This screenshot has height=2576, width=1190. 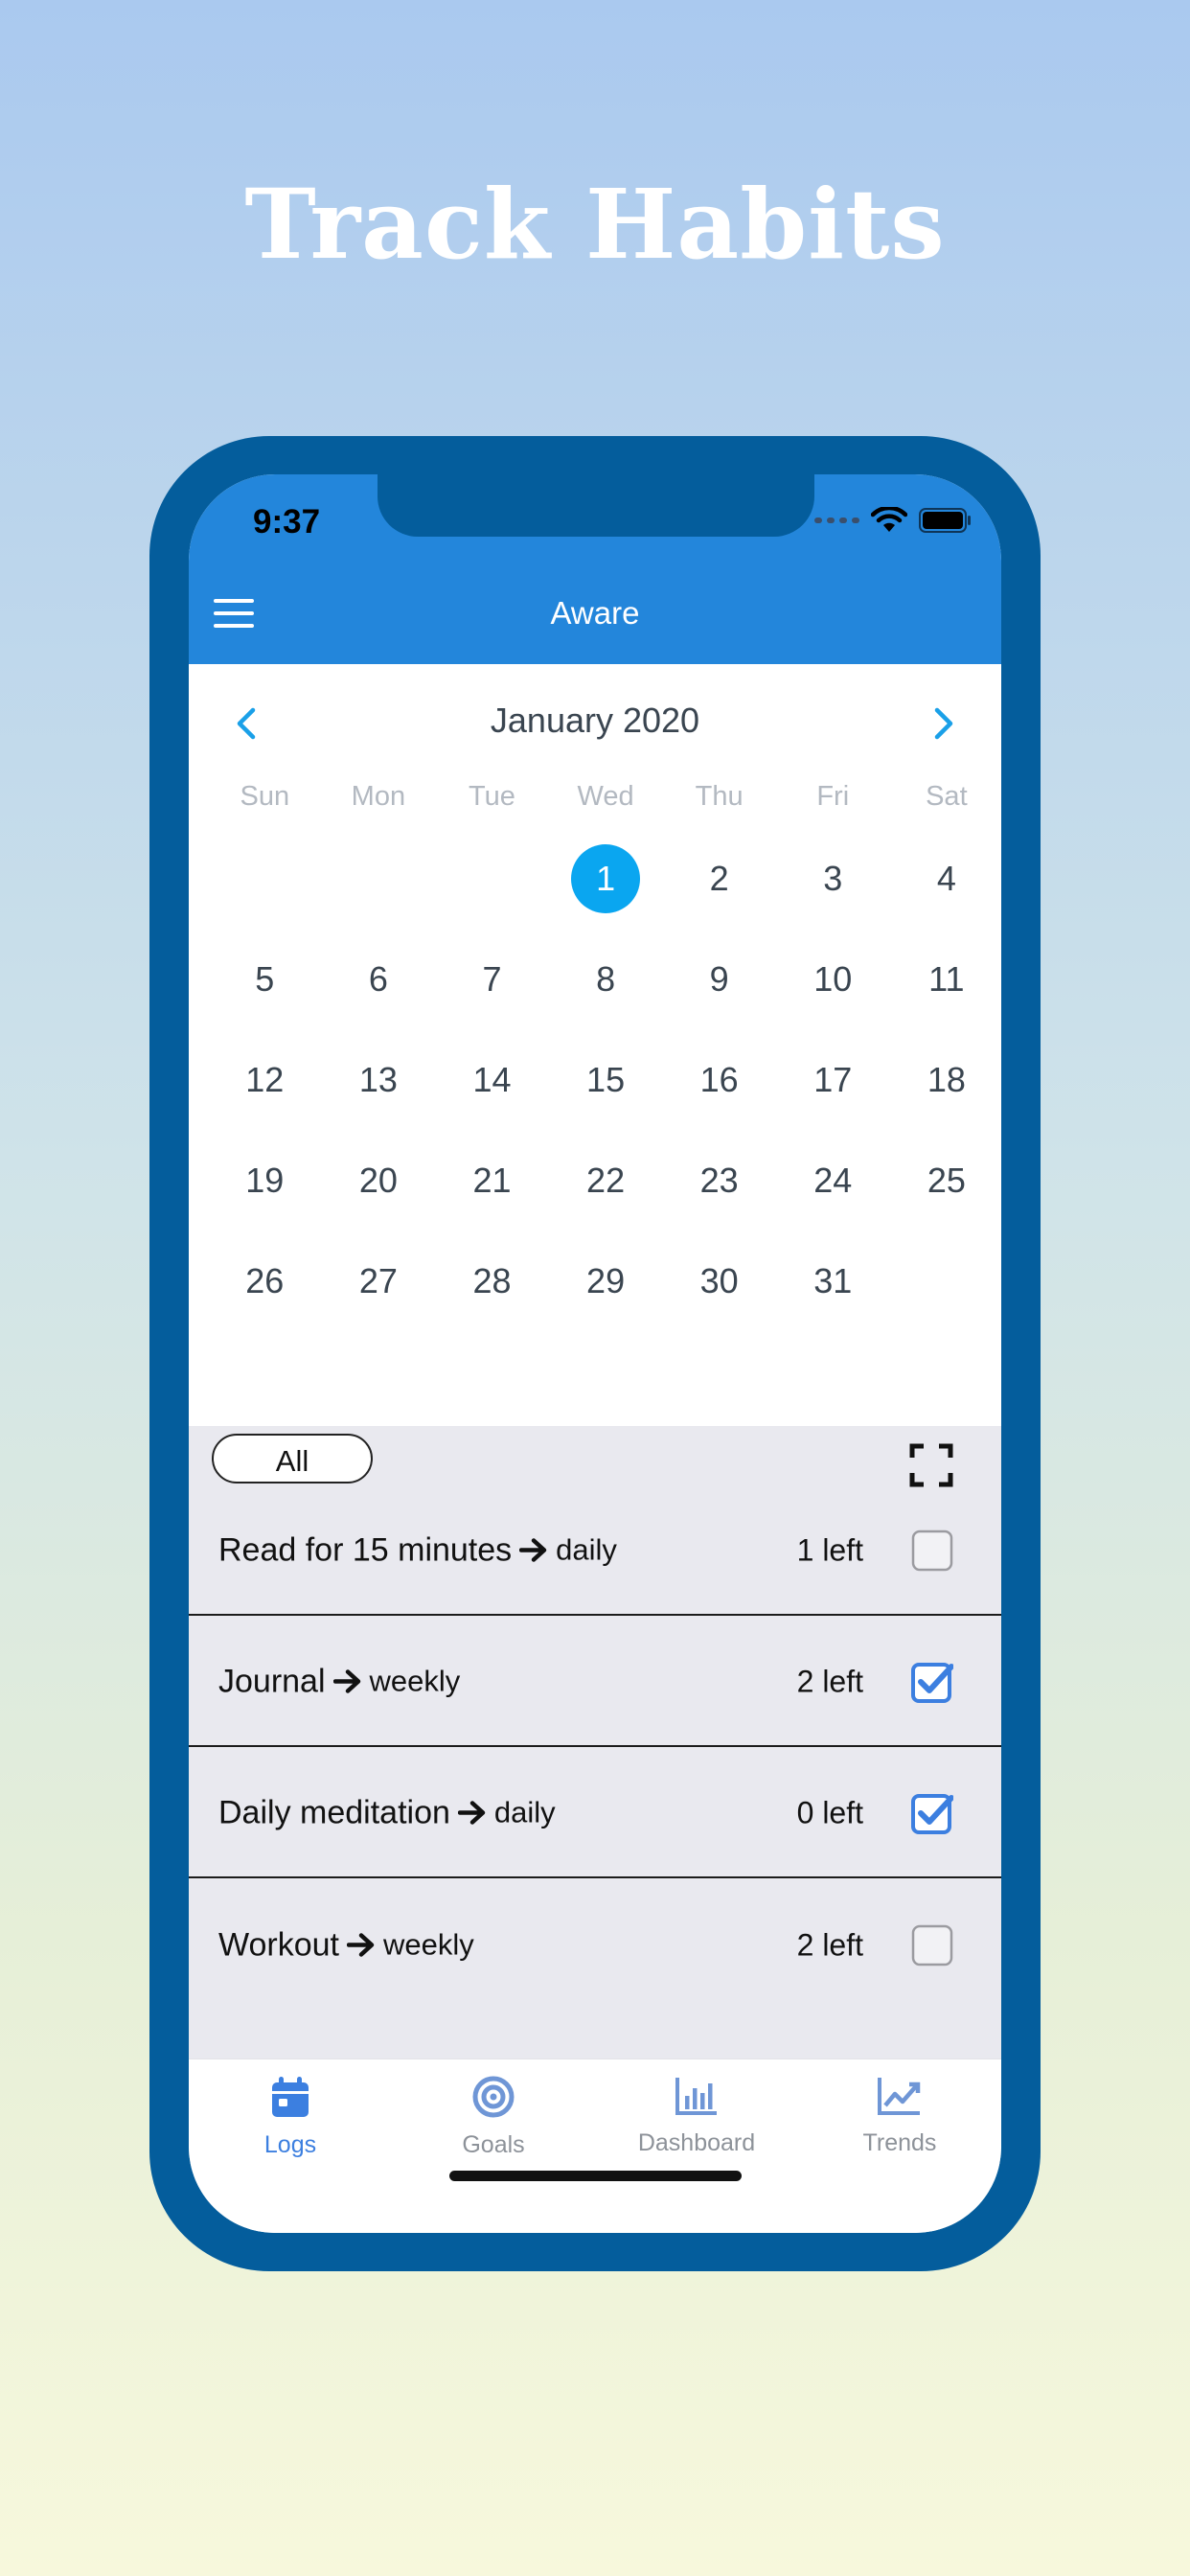 What do you see at coordinates (947, 979) in the screenshot?
I see `day-number: 11` at bounding box center [947, 979].